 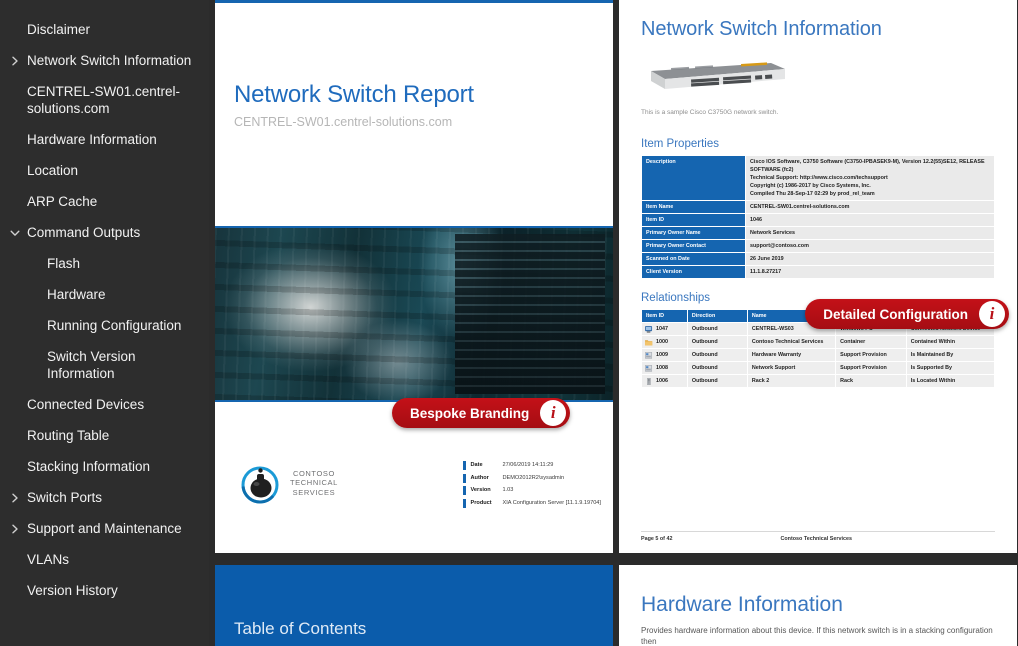 I want to click on cover-metadata-row: Author DEMO2012R2\sysadmin, so click(x=533, y=478).